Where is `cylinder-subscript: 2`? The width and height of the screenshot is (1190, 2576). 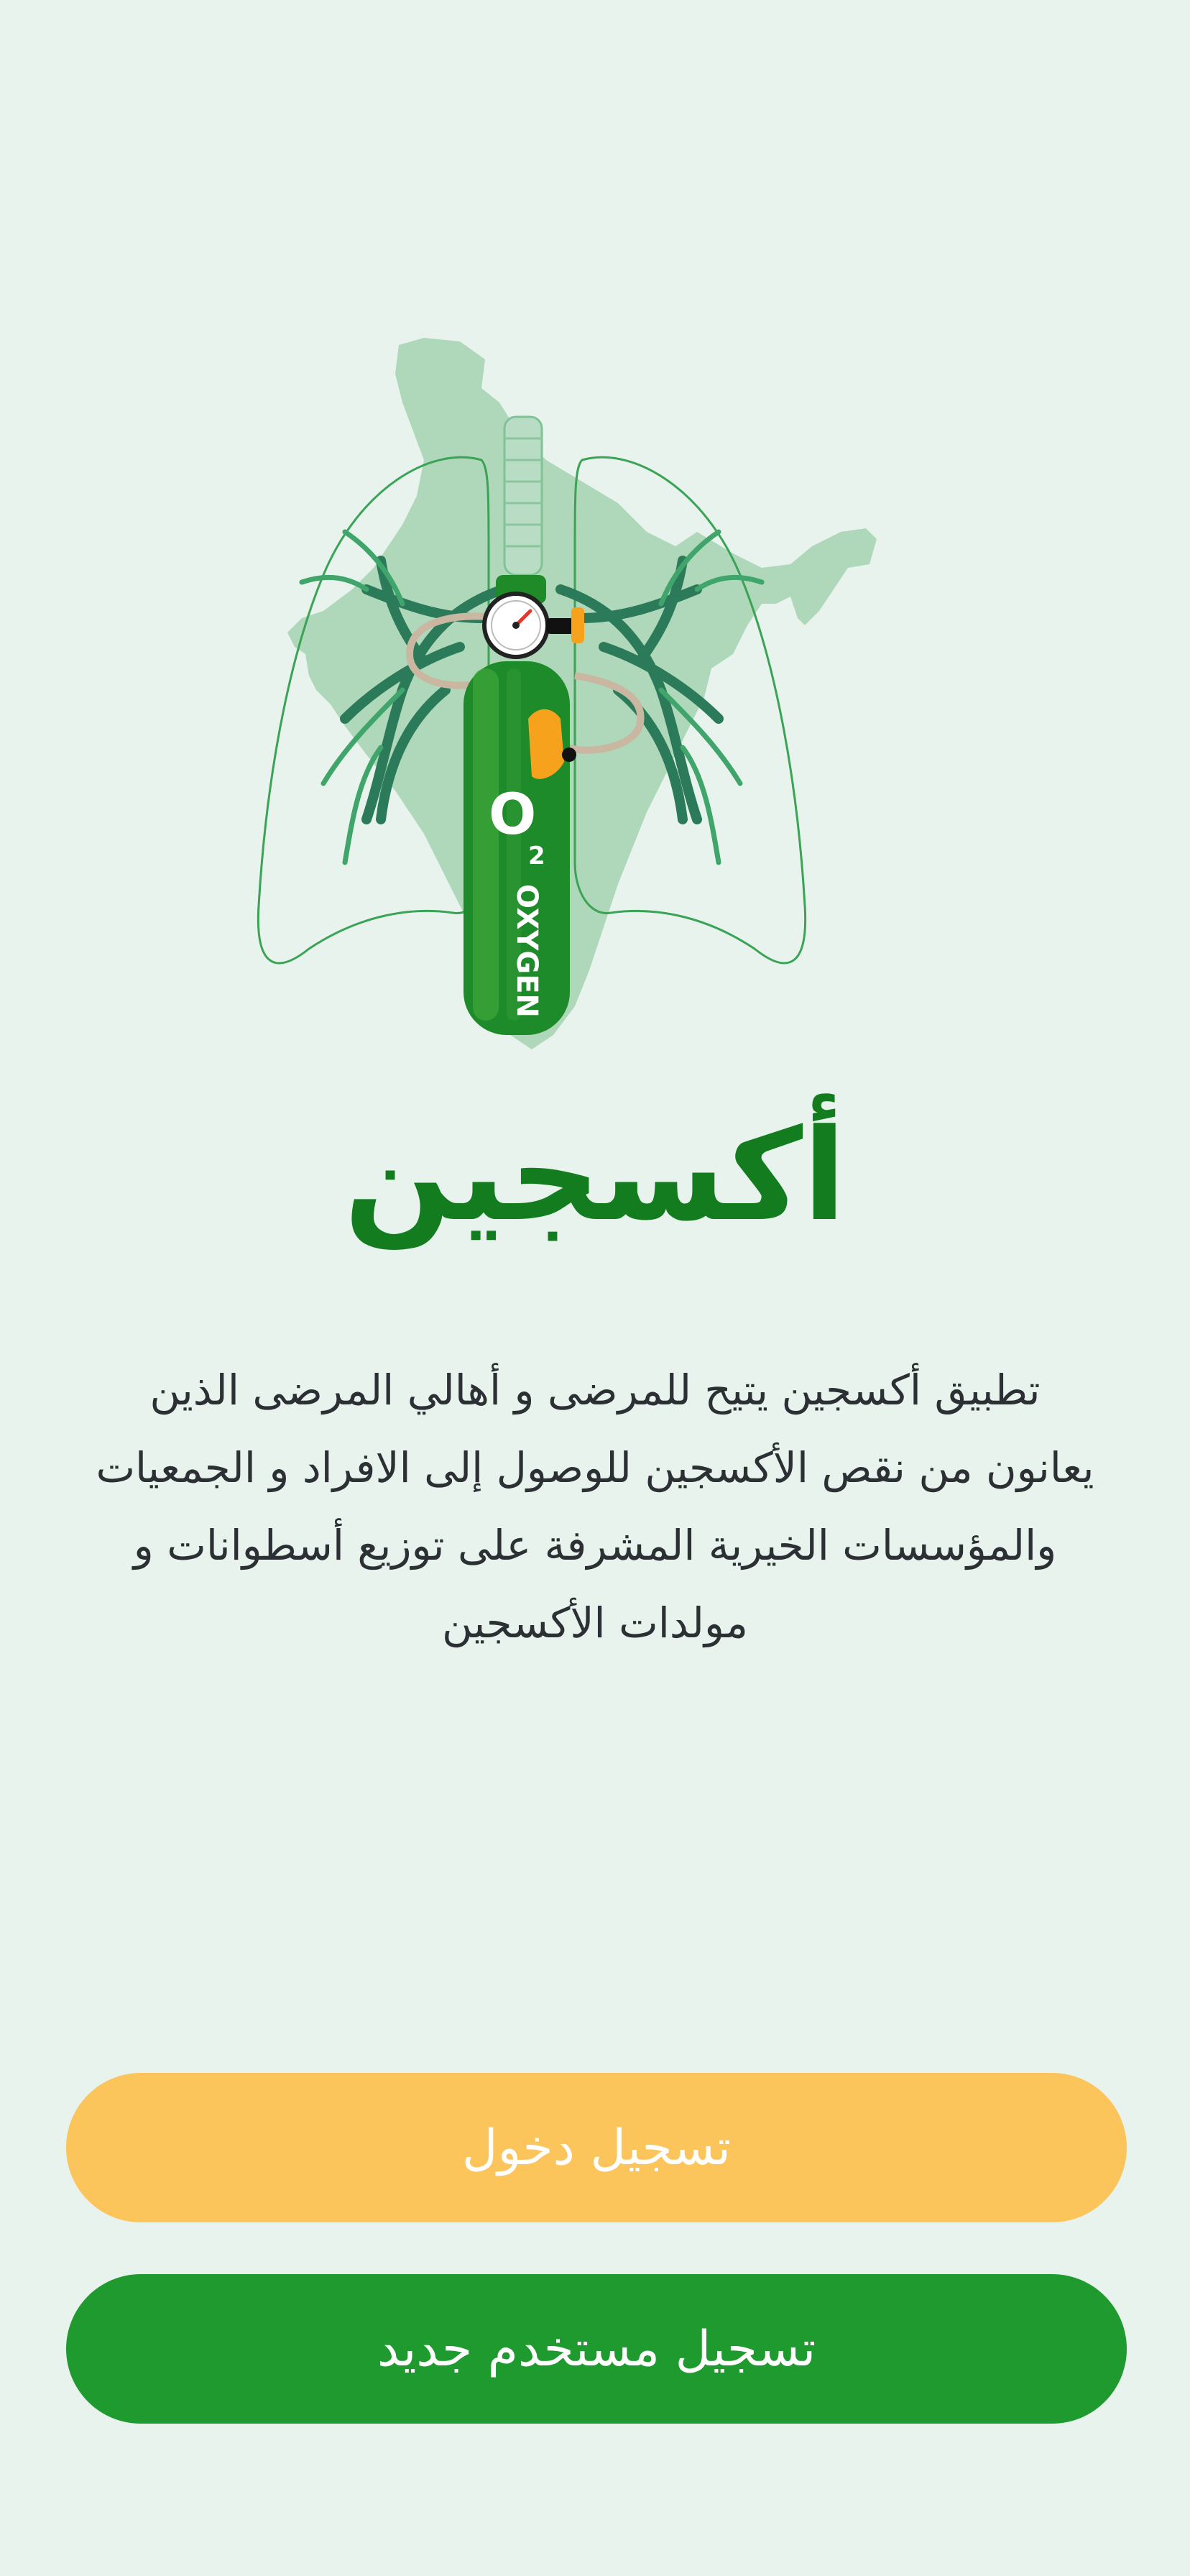
cylinder-subscript: 2 is located at coordinates (536, 856).